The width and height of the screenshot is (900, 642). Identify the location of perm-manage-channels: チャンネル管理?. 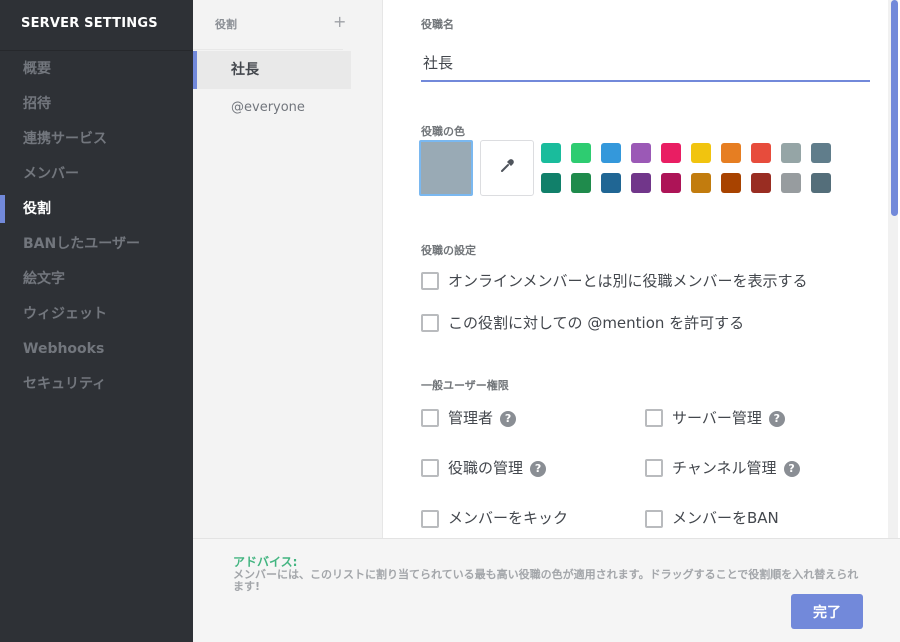
(736, 467).